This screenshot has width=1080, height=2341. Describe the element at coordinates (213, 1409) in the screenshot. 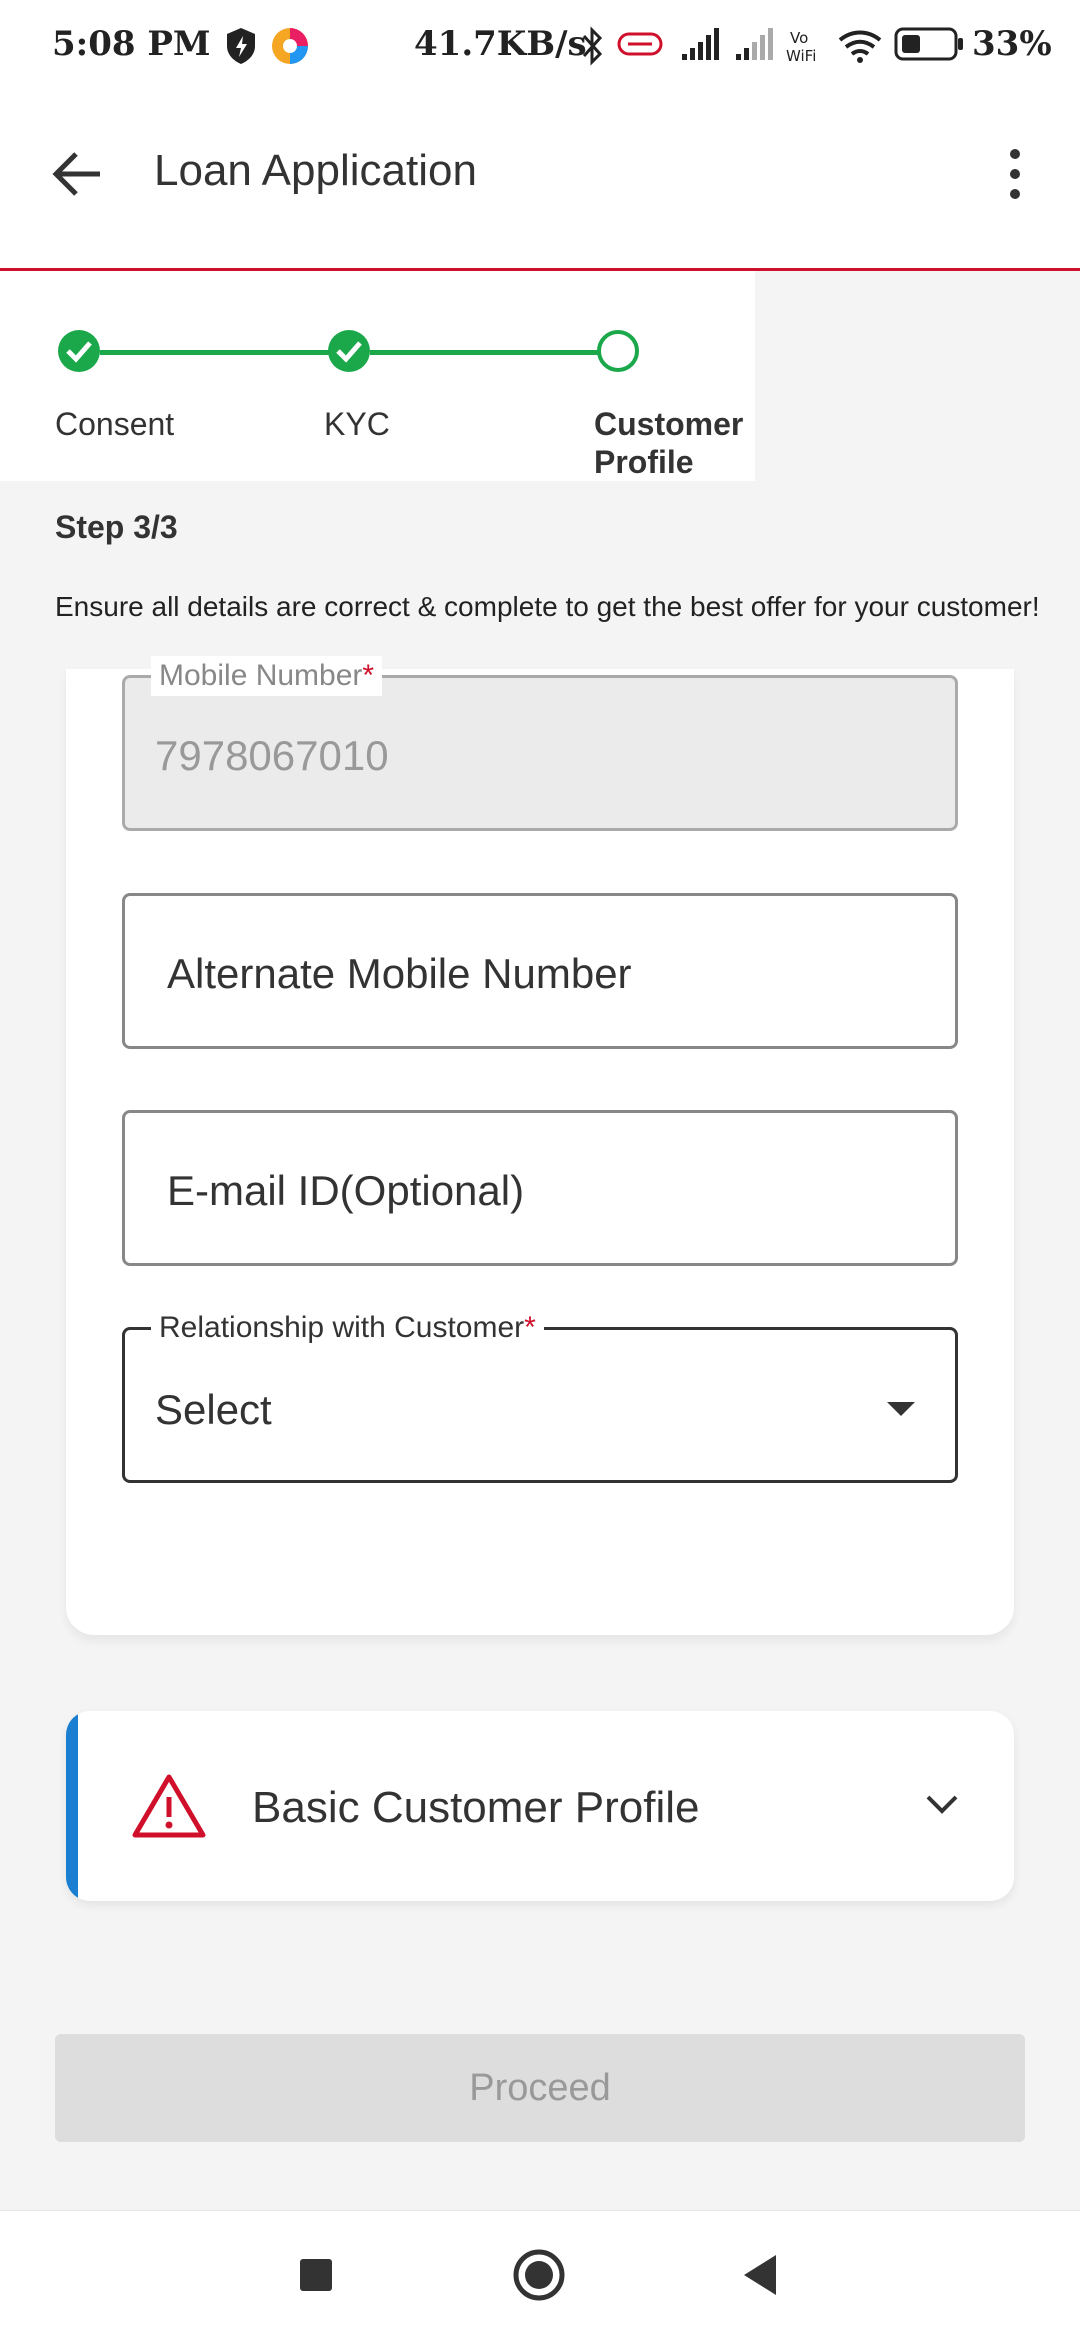

I see `relationship-value: Select` at that location.